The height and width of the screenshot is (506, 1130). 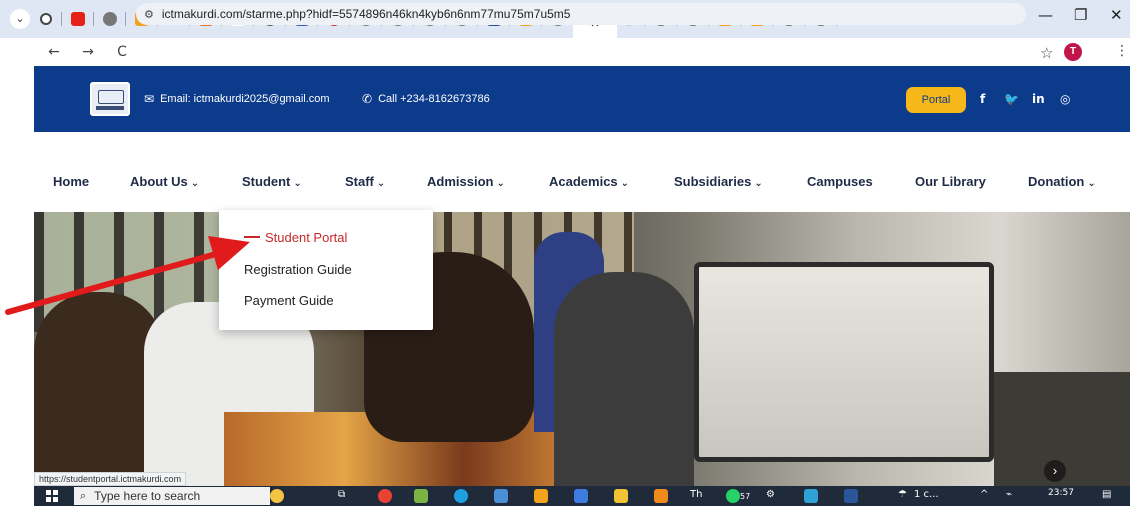 I want to click on browser-toolbar: ← → C, so click(x=565, y=52).